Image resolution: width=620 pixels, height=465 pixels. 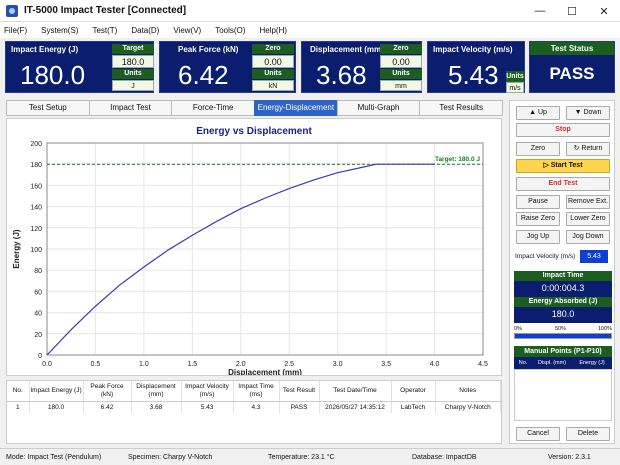 I want to click on cell-operator: LabTech, so click(x=413, y=407).